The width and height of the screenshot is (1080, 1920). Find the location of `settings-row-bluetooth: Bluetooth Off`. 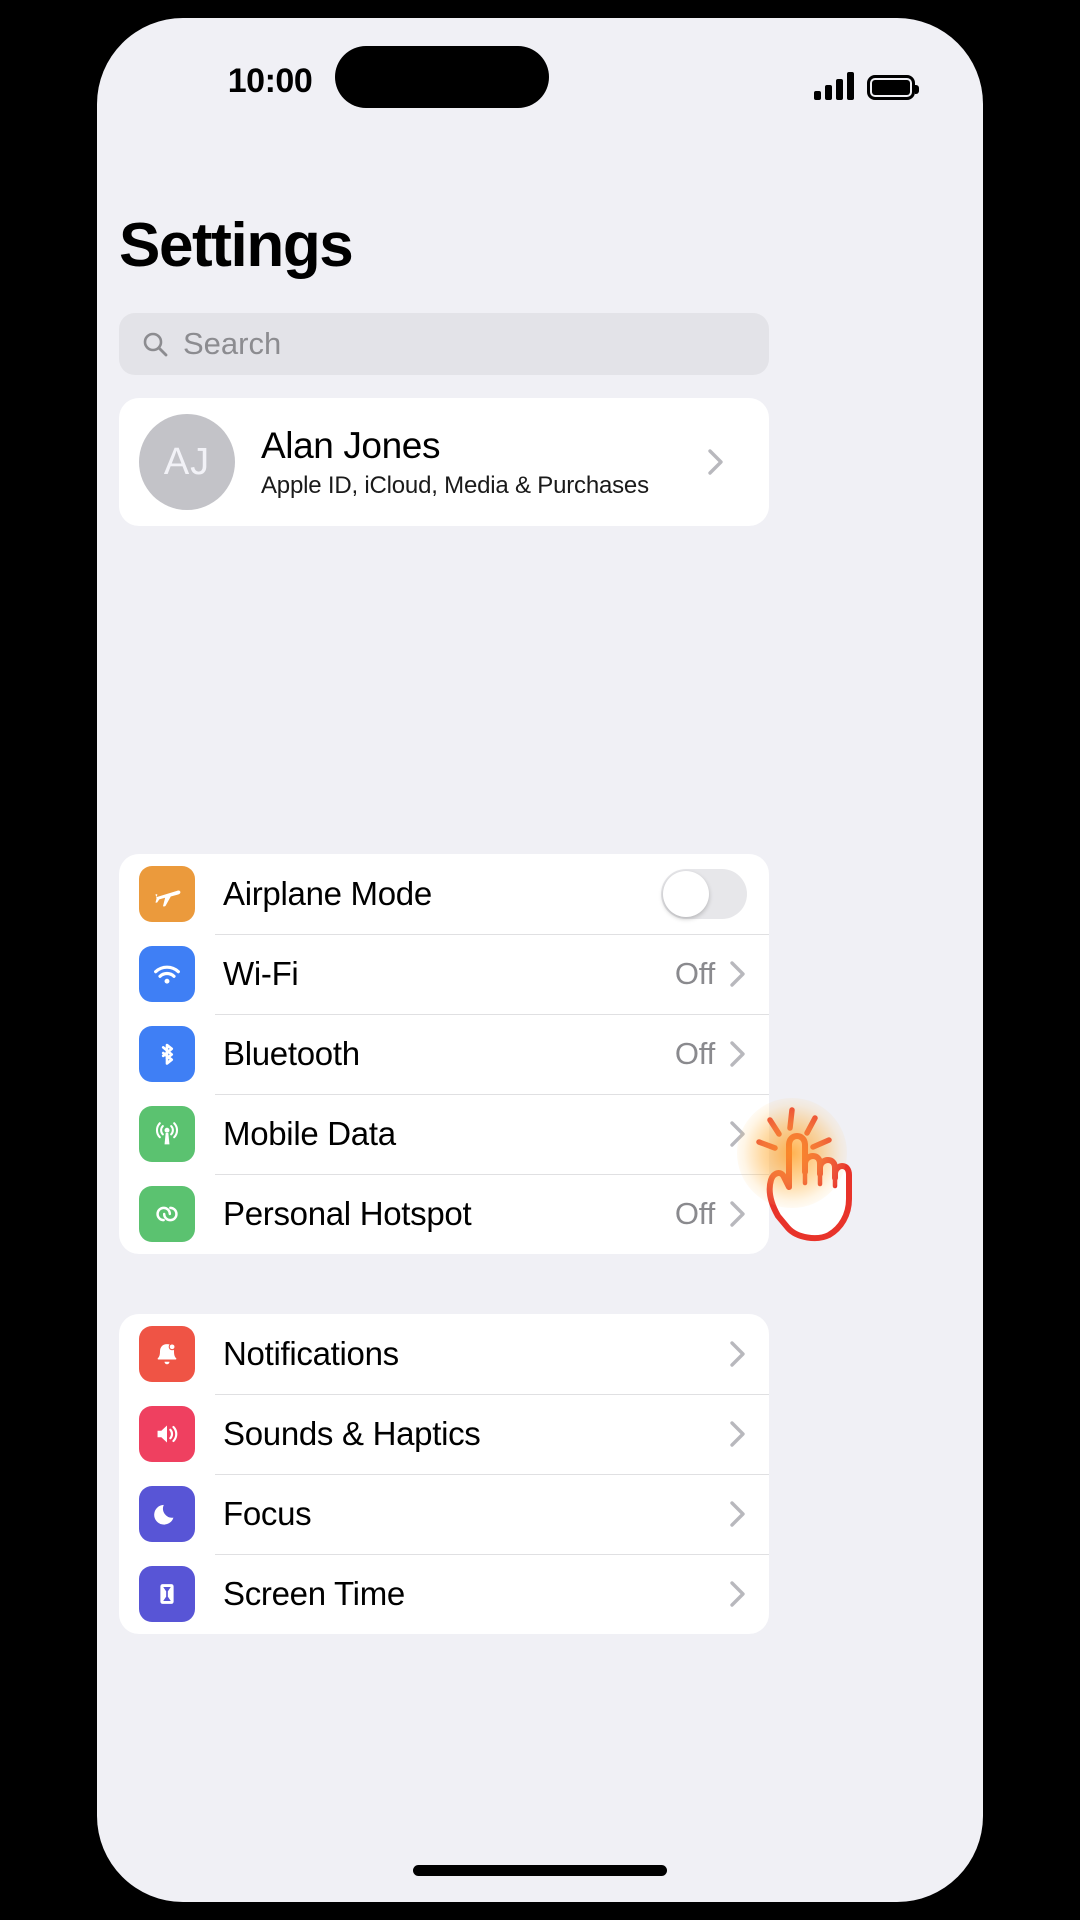

settings-row-bluetooth: Bluetooth Off is located at coordinates (444, 1054).